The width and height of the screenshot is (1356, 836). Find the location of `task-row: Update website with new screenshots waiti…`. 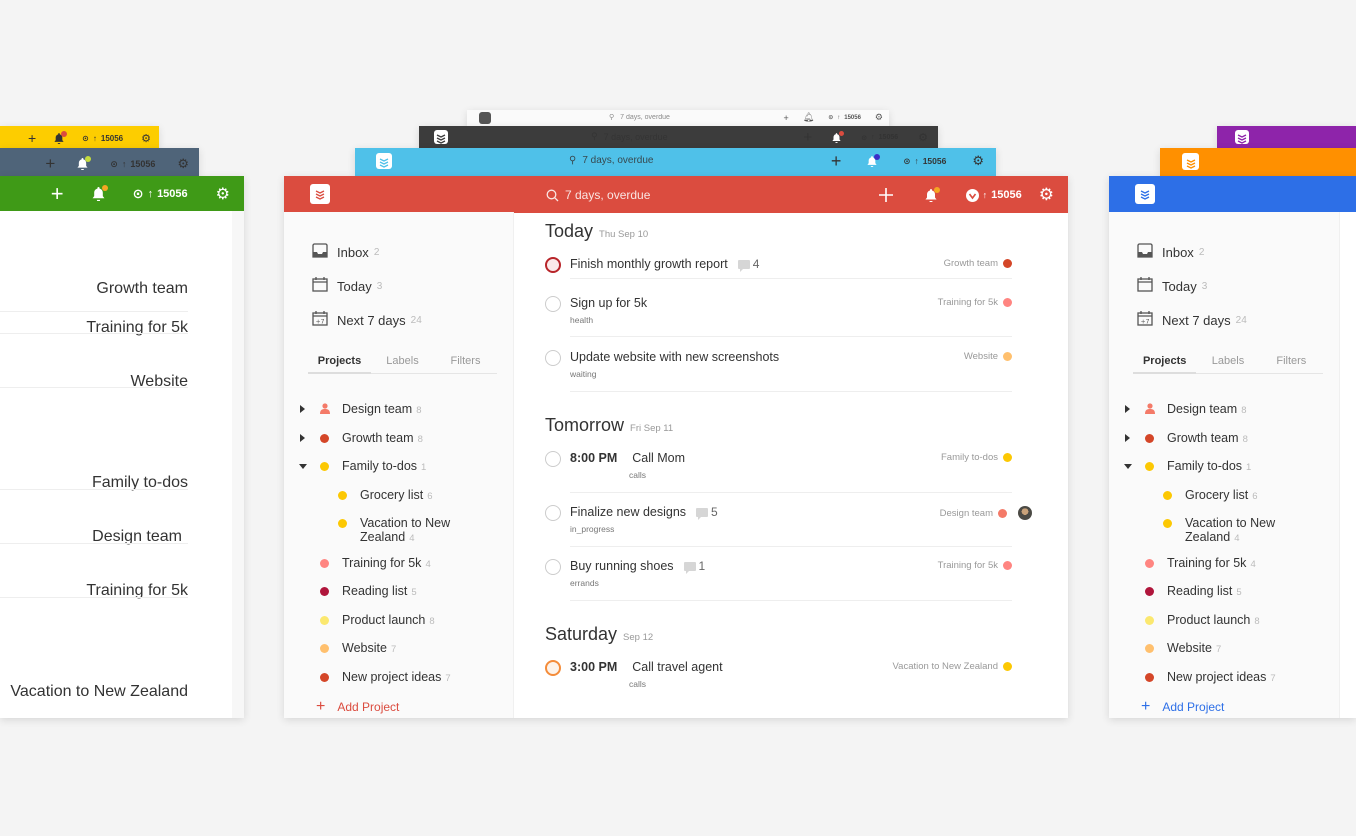

task-row: Update website with new screenshots waiti… is located at coordinates (778, 365).